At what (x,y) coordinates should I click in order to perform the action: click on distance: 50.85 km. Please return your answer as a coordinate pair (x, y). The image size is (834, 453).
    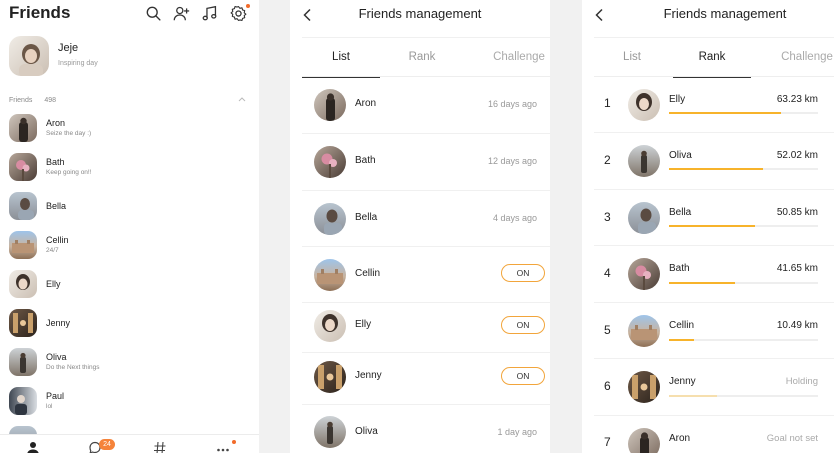
    Looking at the image, I should click on (797, 212).